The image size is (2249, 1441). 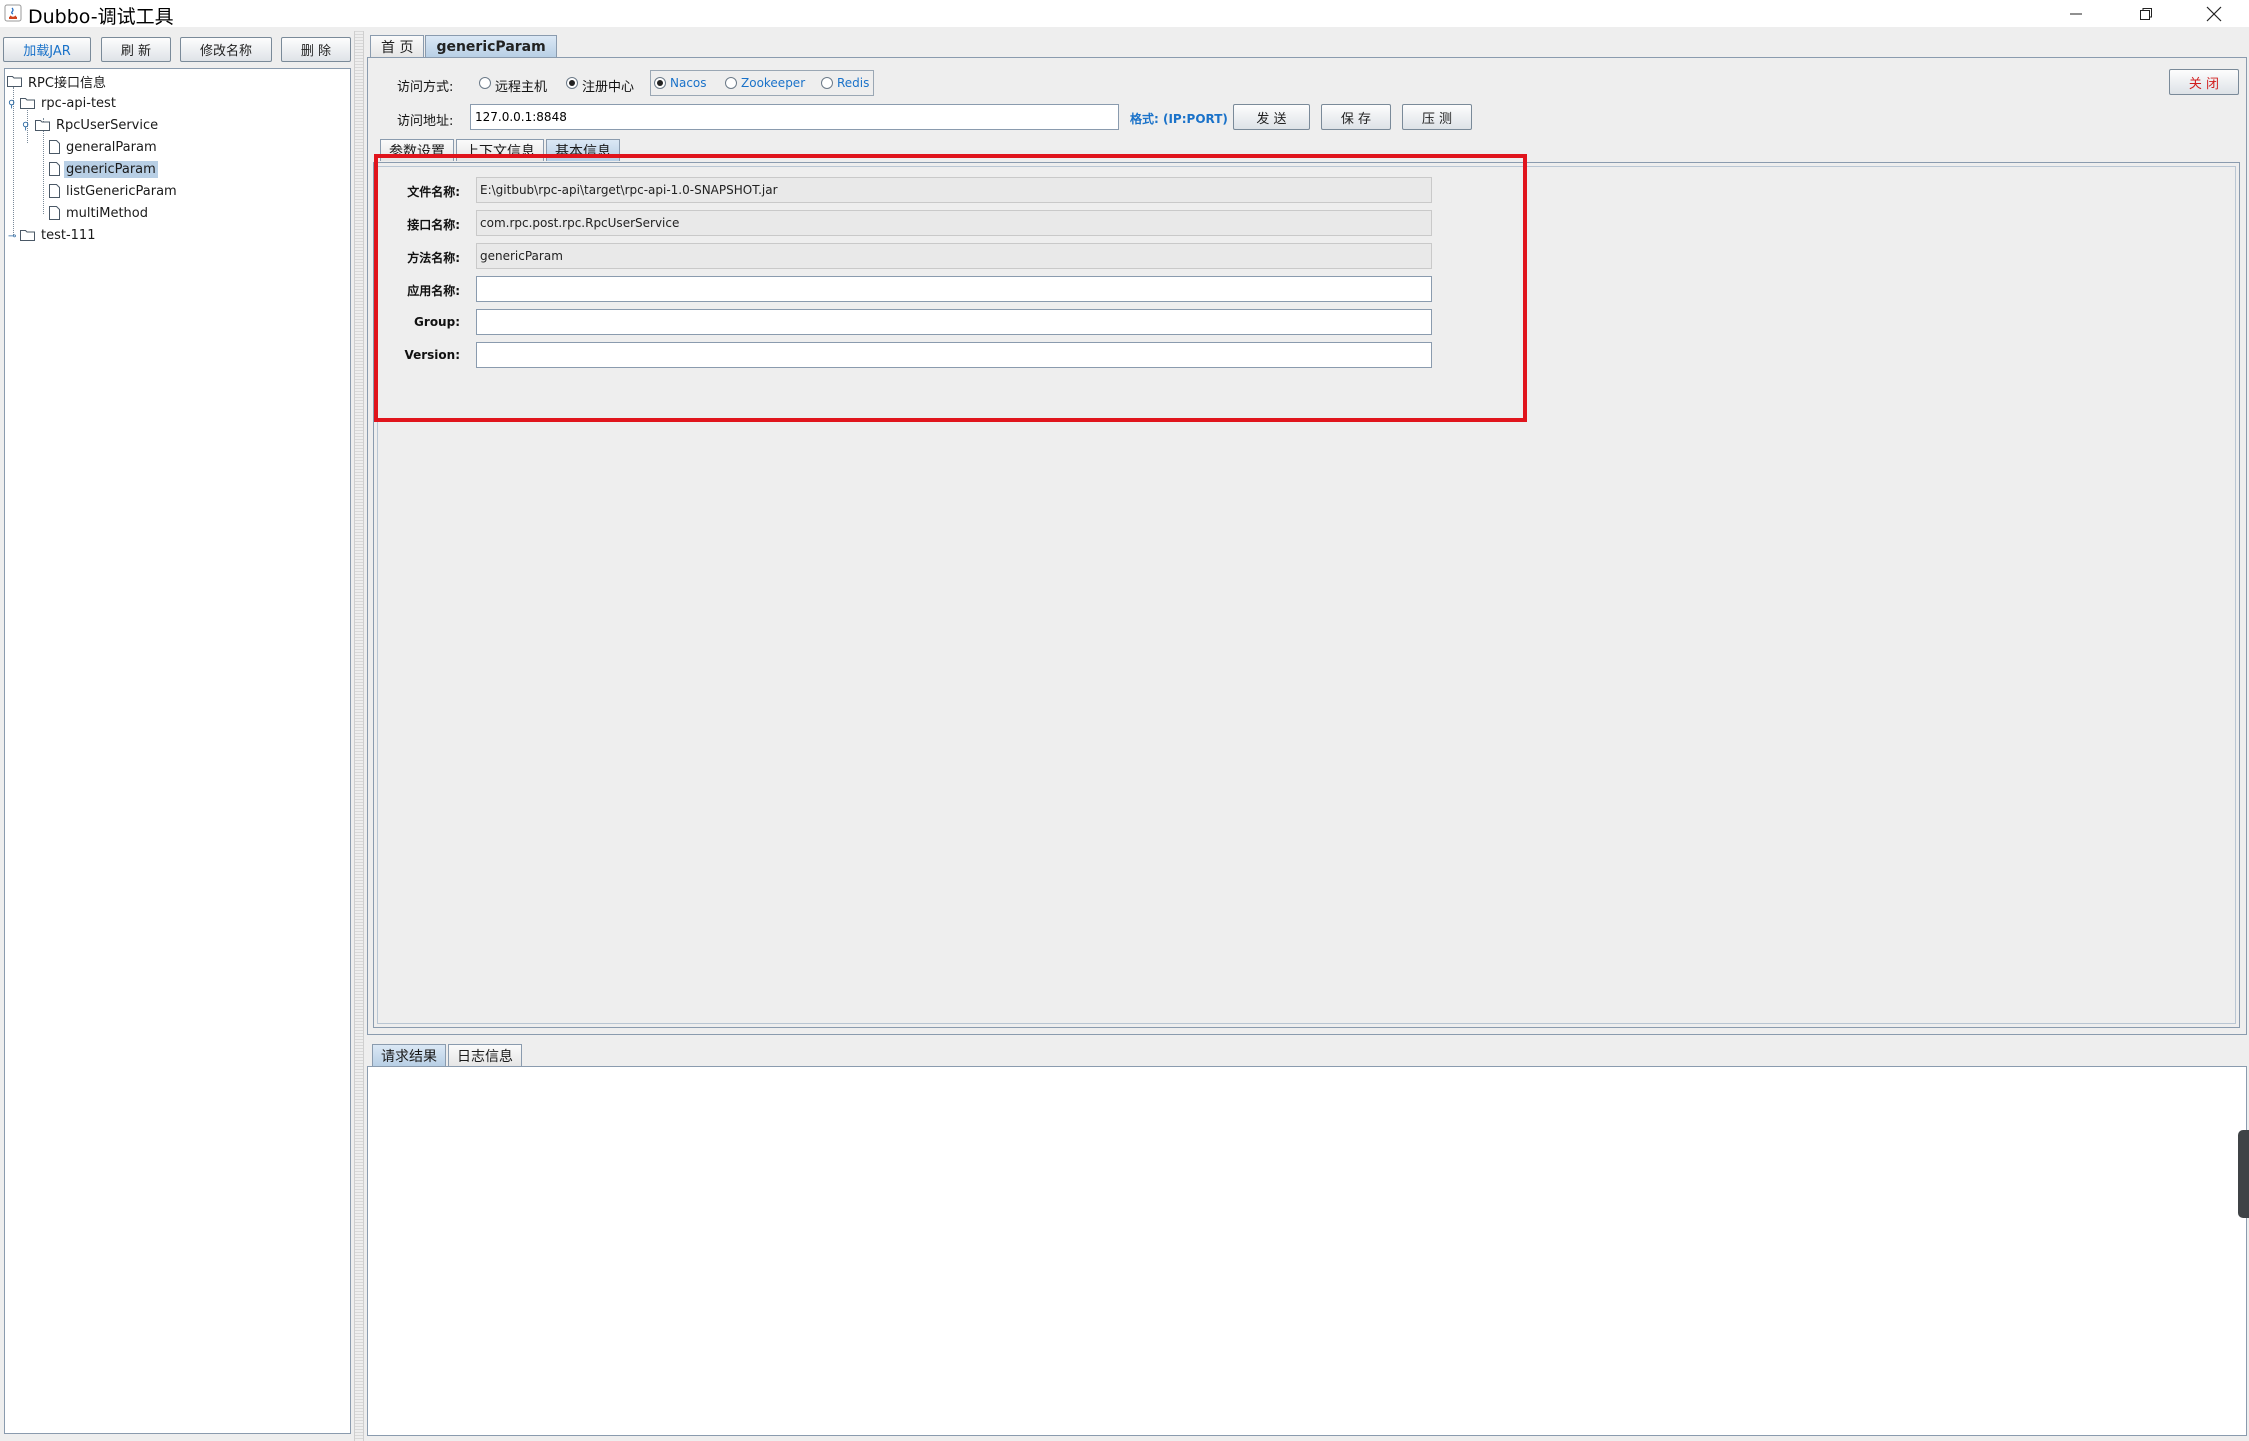 What do you see at coordinates (111, 147) in the screenshot?
I see `tree-label: generalParam` at bounding box center [111, 147].